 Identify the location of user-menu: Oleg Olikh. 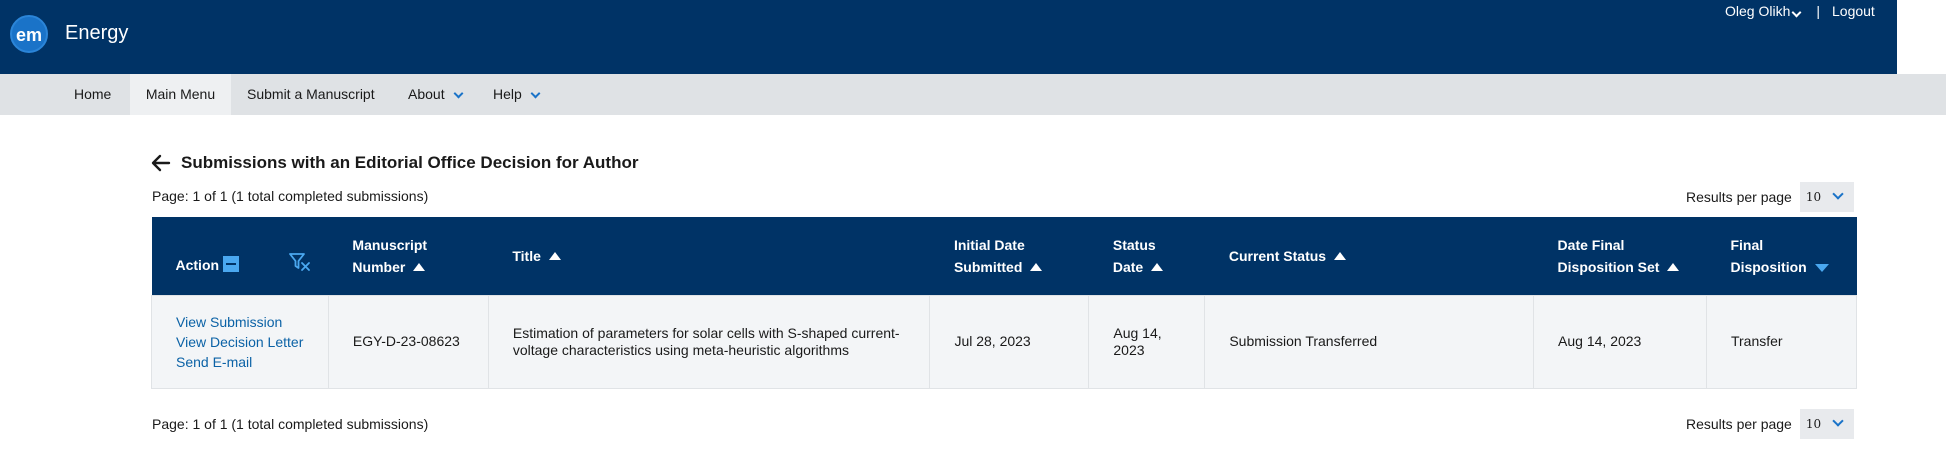
(1765, 11).